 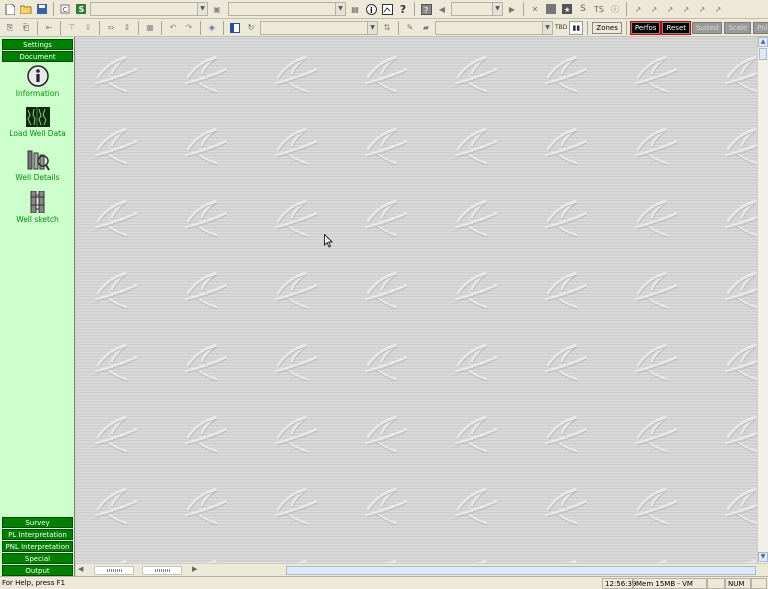 I want to click on nav-item-well-sketch: Well sketch, so click(x=37, y=207).